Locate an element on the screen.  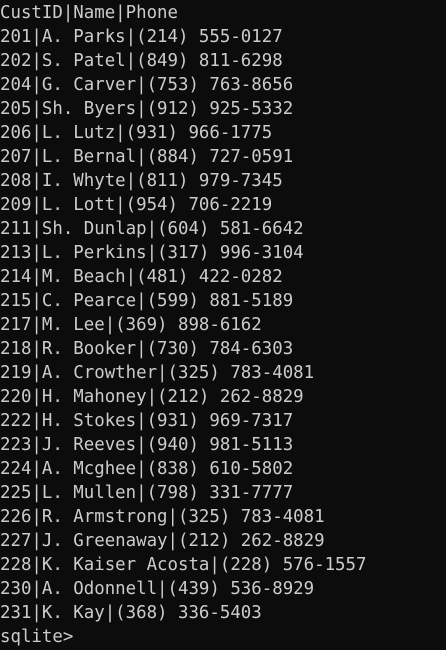
result-row: 224|A. Mcghee|(838) 610-5802 is located at coordinates (147, 469).